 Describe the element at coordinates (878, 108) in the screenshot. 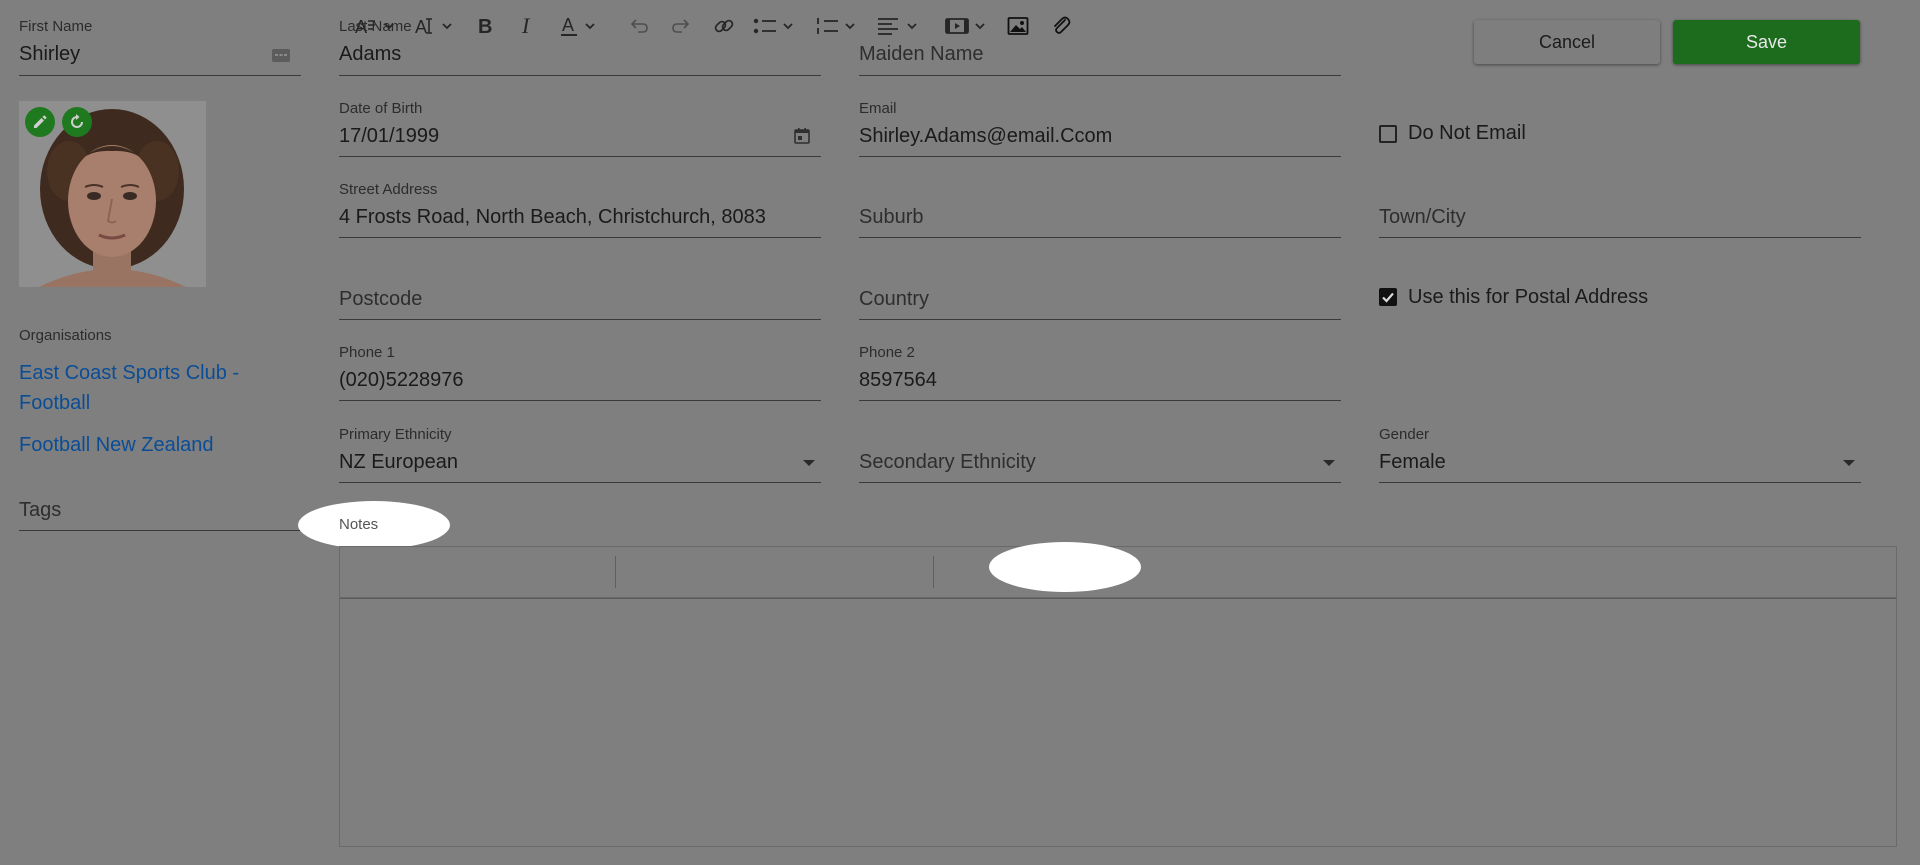

I see `email-label: Email` at that location.